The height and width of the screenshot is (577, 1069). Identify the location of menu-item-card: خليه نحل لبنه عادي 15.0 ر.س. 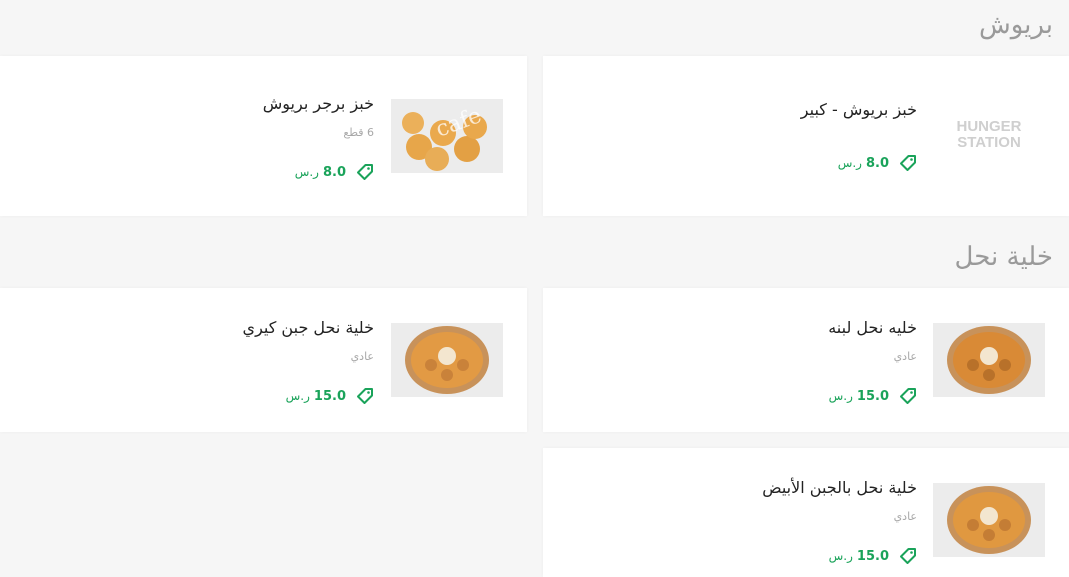
(806, 360).